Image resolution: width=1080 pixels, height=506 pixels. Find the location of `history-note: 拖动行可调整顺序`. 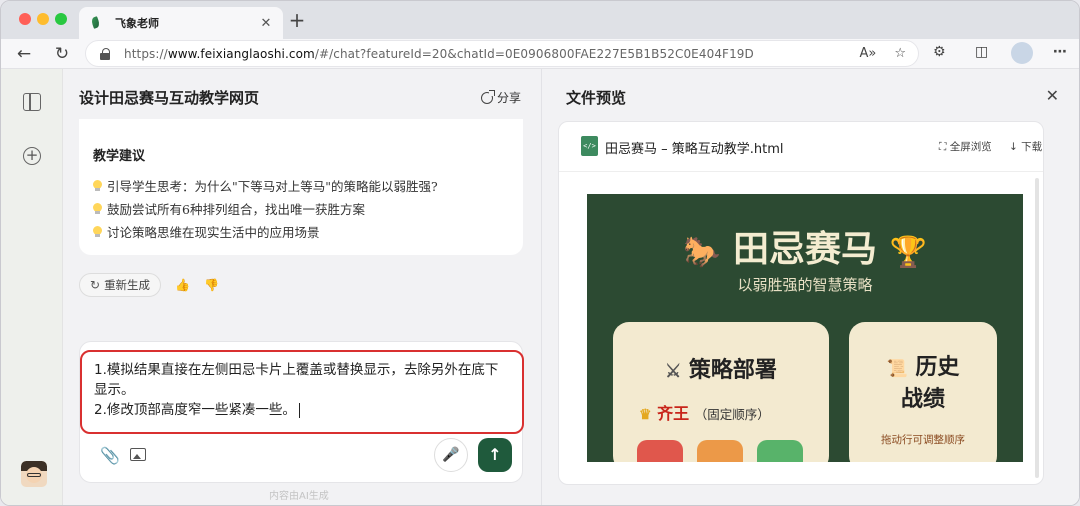

history-note: 拖动行可调整顺序 is located at coordinates (923, 440).